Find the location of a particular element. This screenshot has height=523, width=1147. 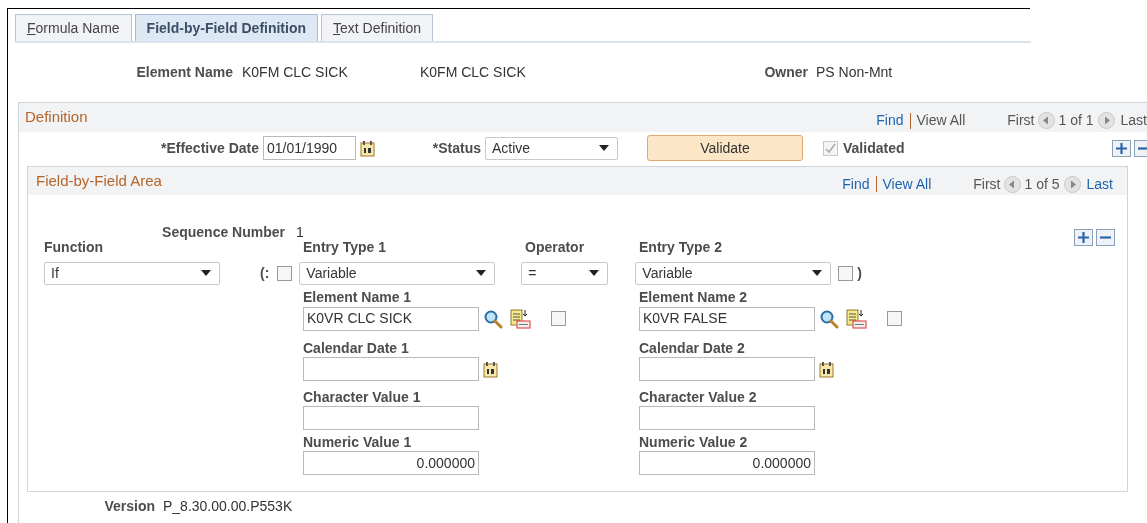

element-name-value: K0FM CLC SICK is located at coordinates (295, 72).